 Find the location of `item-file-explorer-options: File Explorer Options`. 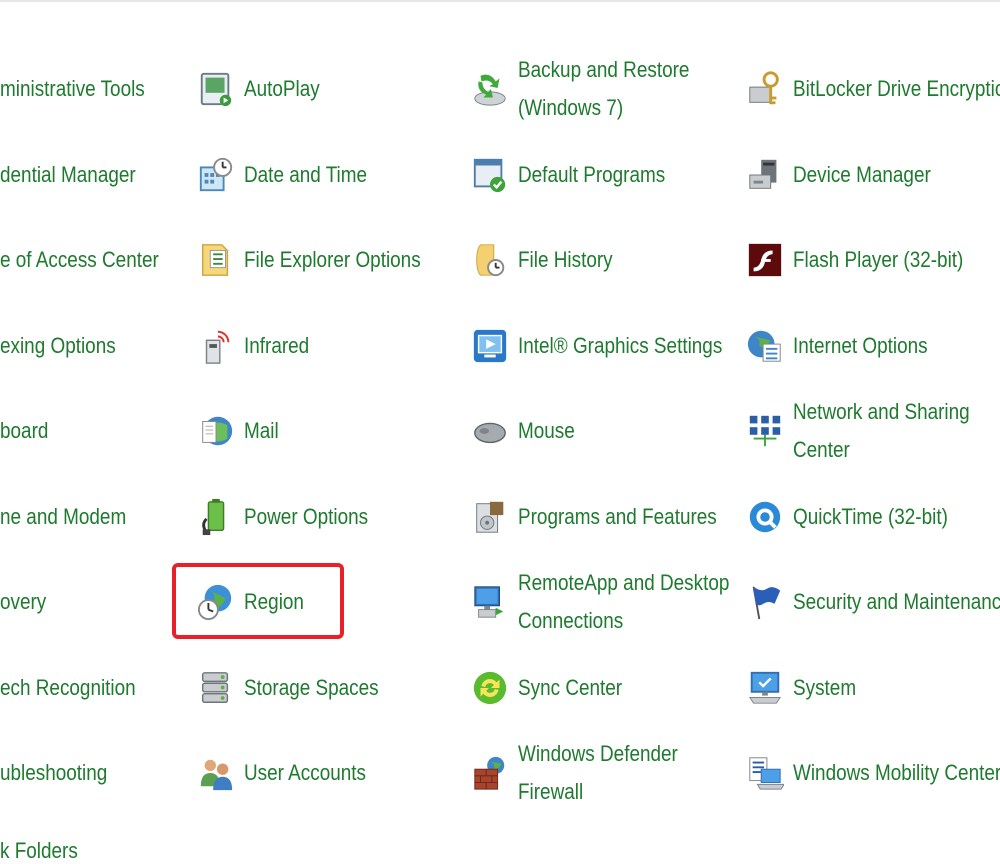

item-file-explorer-options: File Explorer Options is located at coordinates (322, 260).